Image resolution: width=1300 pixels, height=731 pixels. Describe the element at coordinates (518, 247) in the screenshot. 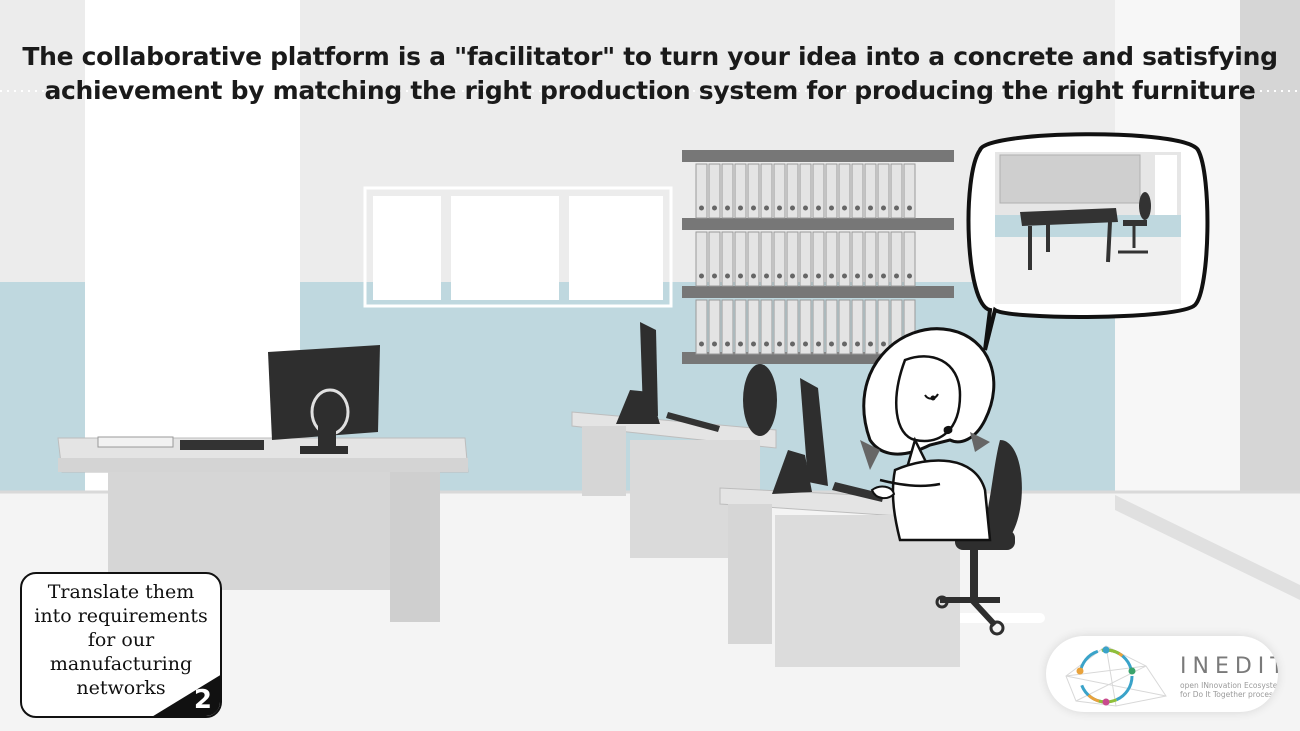

I see `window` at that location.